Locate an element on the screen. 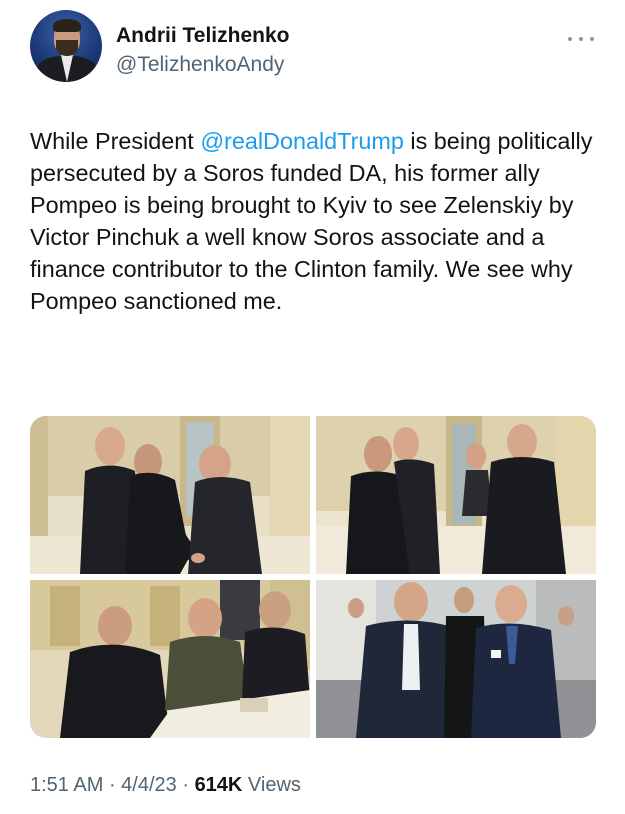 Image resolution: width=625 pixels, height=814 pixels. tweet-meta: 1:51 AM · 4/4/23 · 614K Views is located at coordinates (165, 785).